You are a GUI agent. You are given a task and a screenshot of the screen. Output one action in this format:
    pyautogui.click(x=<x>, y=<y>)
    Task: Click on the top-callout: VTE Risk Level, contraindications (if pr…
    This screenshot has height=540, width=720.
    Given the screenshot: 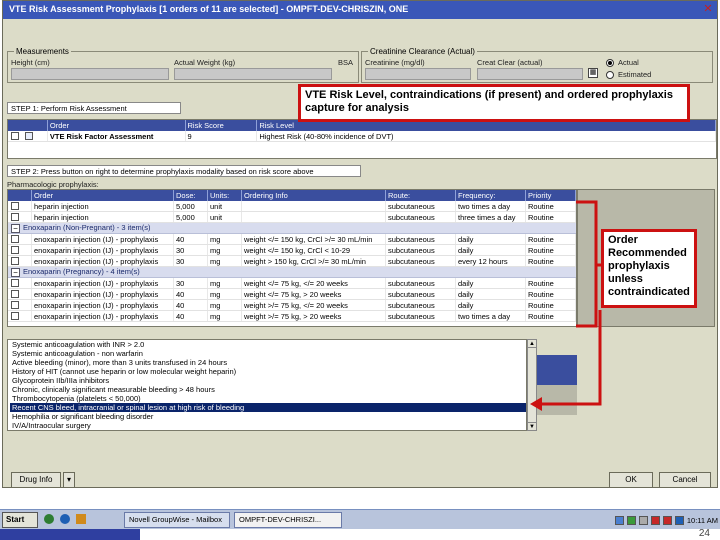 What is the action you would take?
    pyautogui.click(x=494, y=103)
    